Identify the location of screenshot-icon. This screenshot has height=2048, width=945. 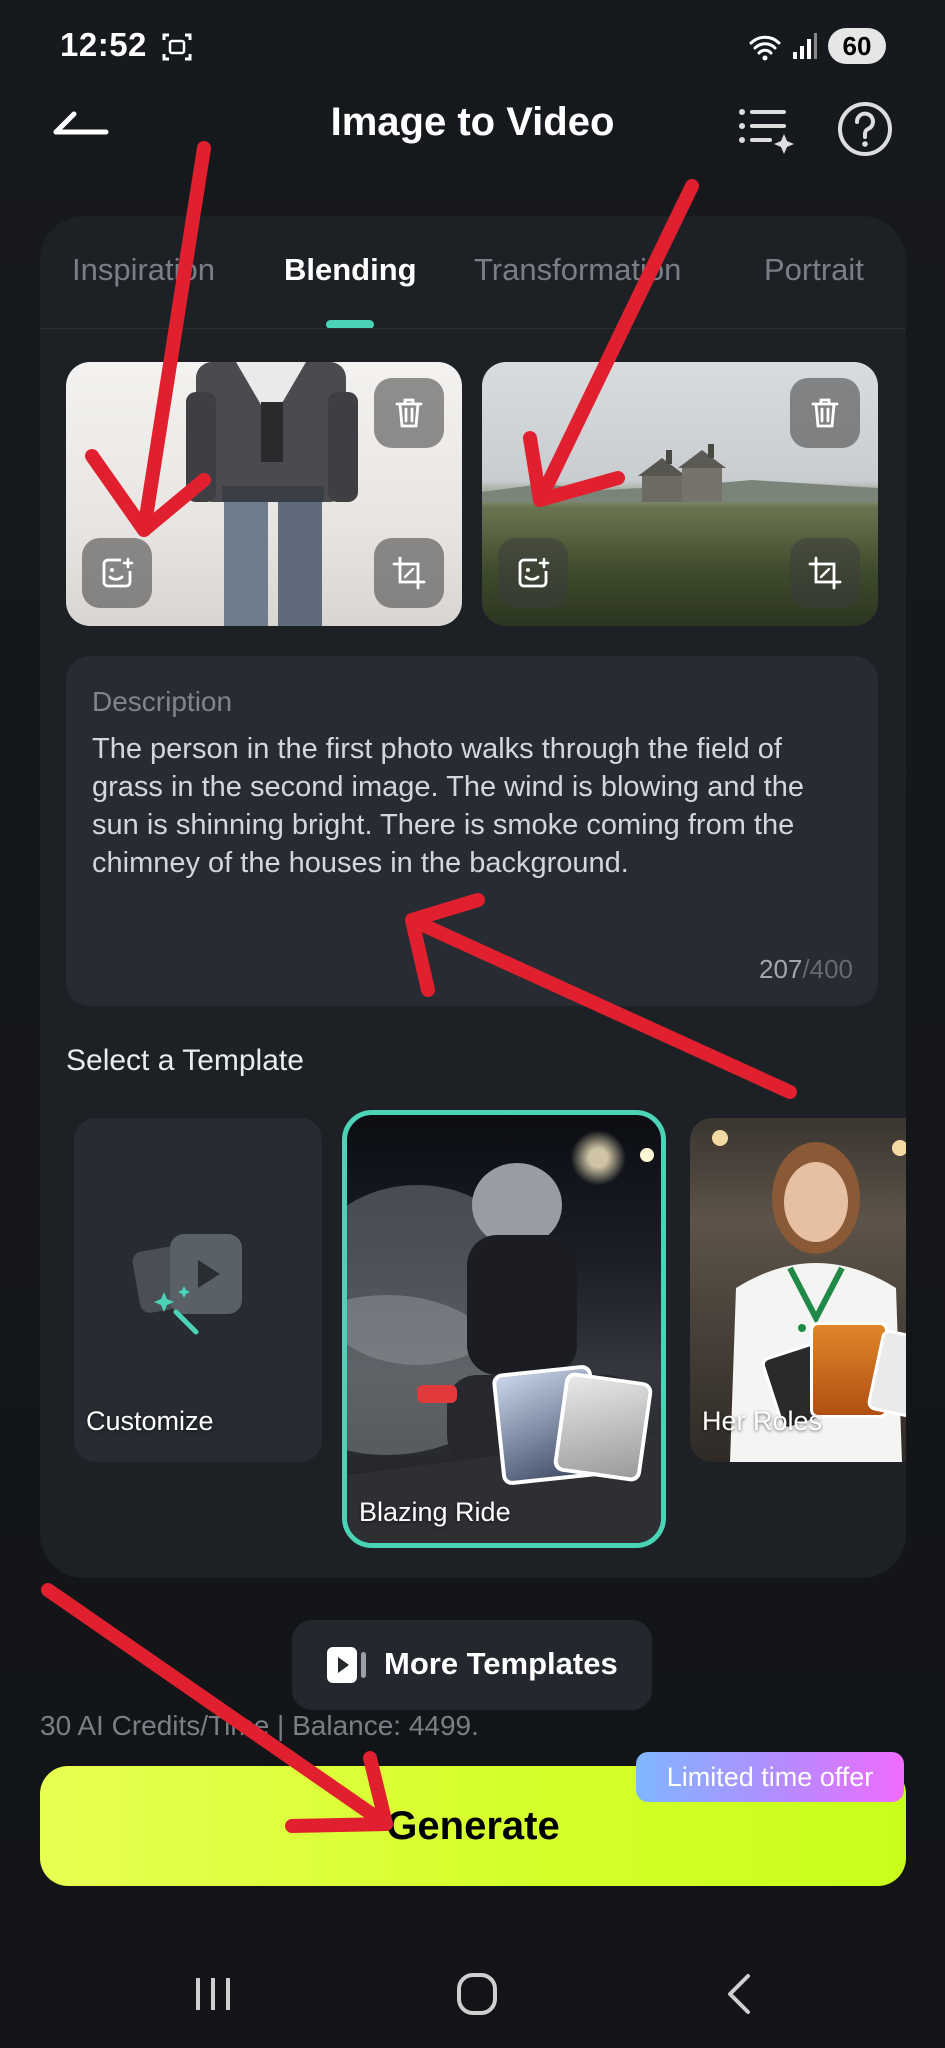
(177, 47).